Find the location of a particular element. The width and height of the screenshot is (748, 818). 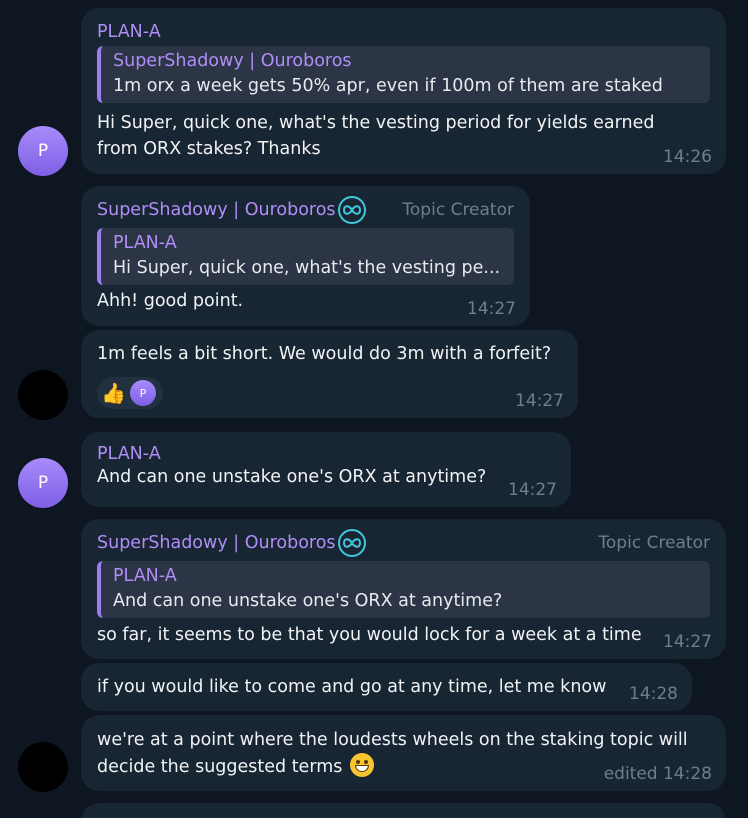

quote-sender-name: SuperShadowy | Ouroboros is located at coordinates (232, 61).